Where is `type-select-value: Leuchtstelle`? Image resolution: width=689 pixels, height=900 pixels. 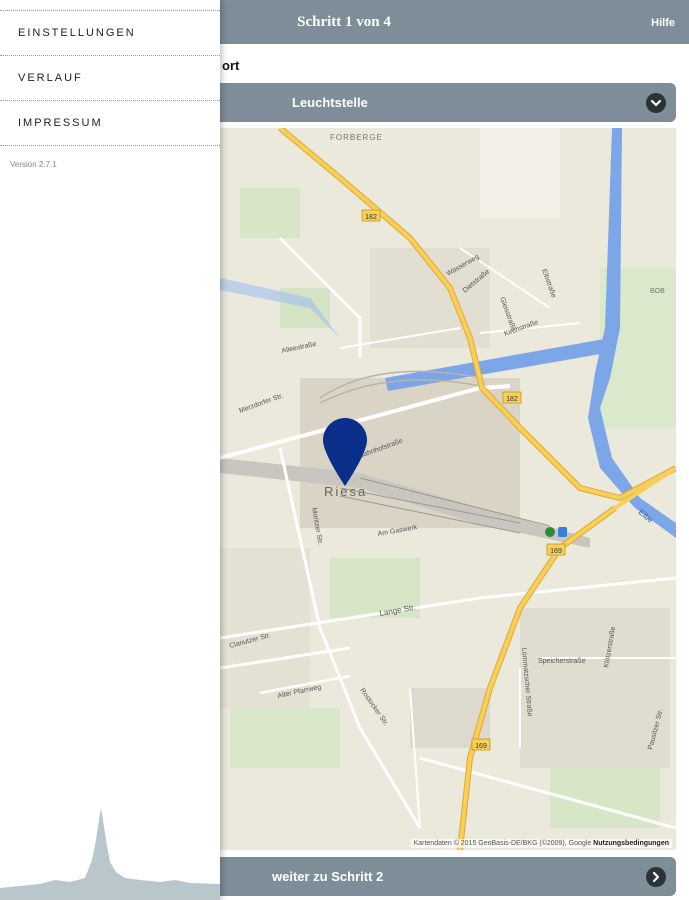 type-select-value: Leuchtstelle is located at coordinates (330, 102).